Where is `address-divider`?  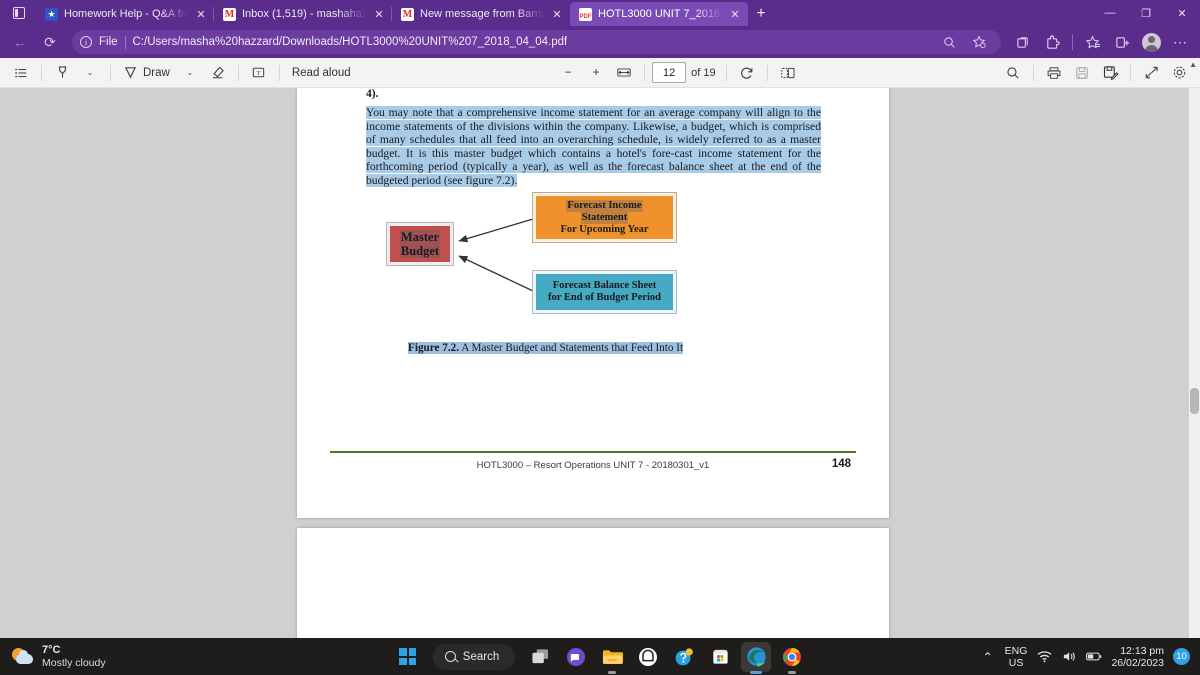
address-divider is located at coordinates (125, 42).